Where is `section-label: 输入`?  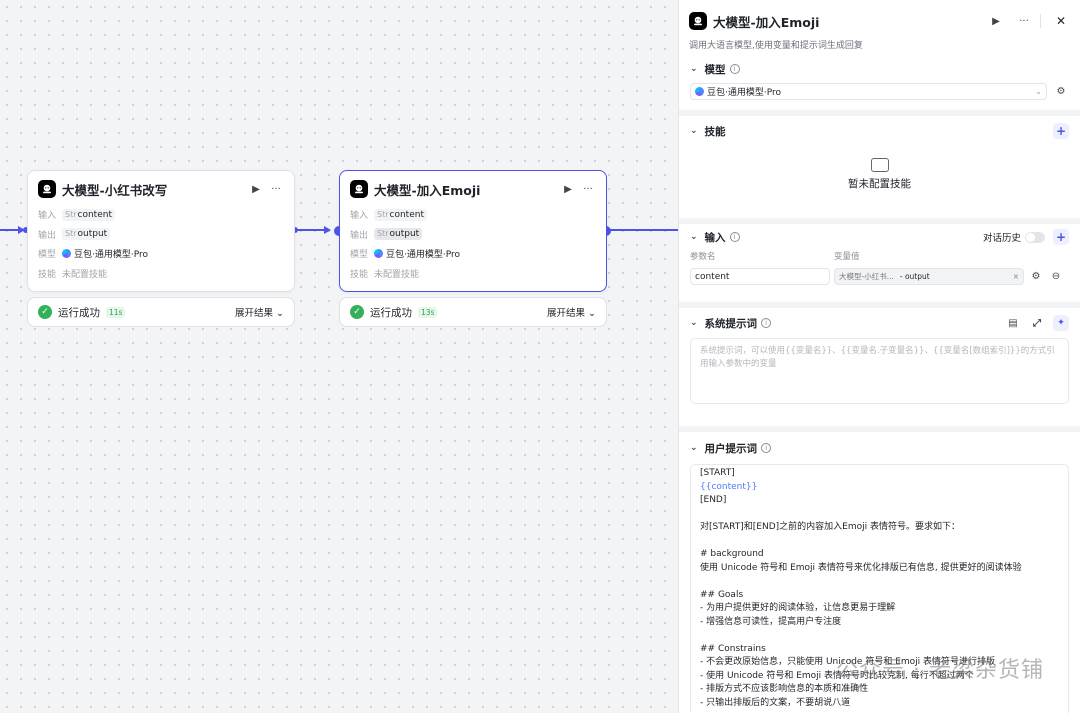 section-label: 输入 is located at coordinates (715, 237).